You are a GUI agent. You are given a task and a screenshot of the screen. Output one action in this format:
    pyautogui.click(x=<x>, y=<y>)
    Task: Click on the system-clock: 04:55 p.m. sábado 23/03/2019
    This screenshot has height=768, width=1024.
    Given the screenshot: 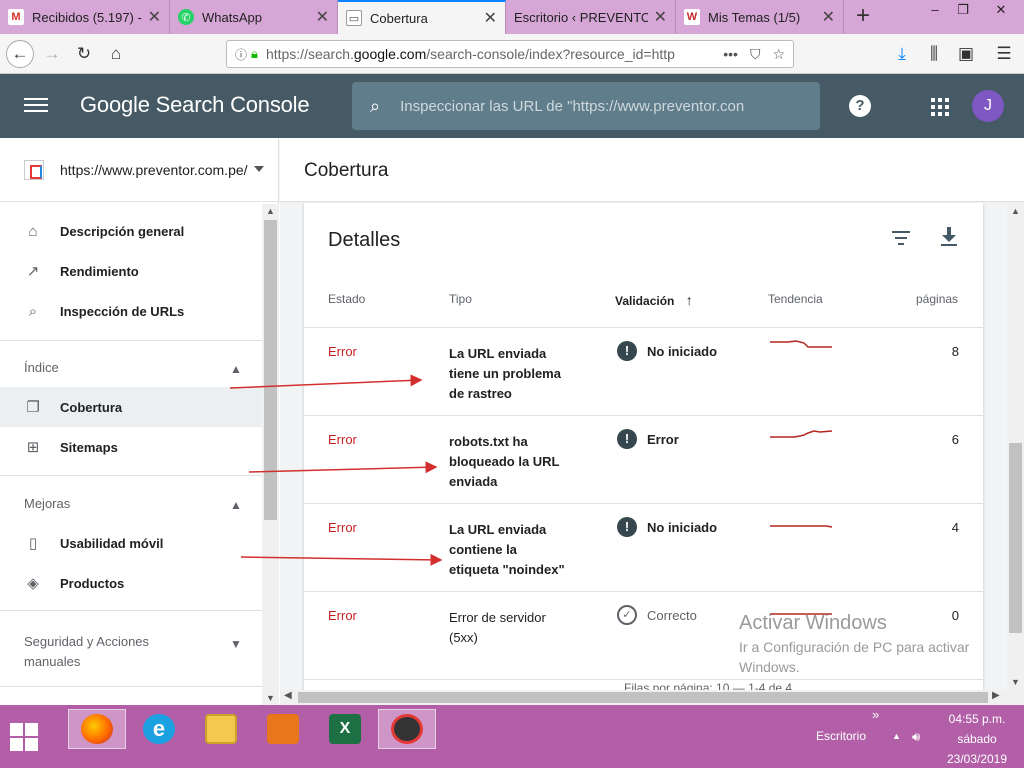 What is the action you would take?
    pyautogui.click(x=977, y=738)
    